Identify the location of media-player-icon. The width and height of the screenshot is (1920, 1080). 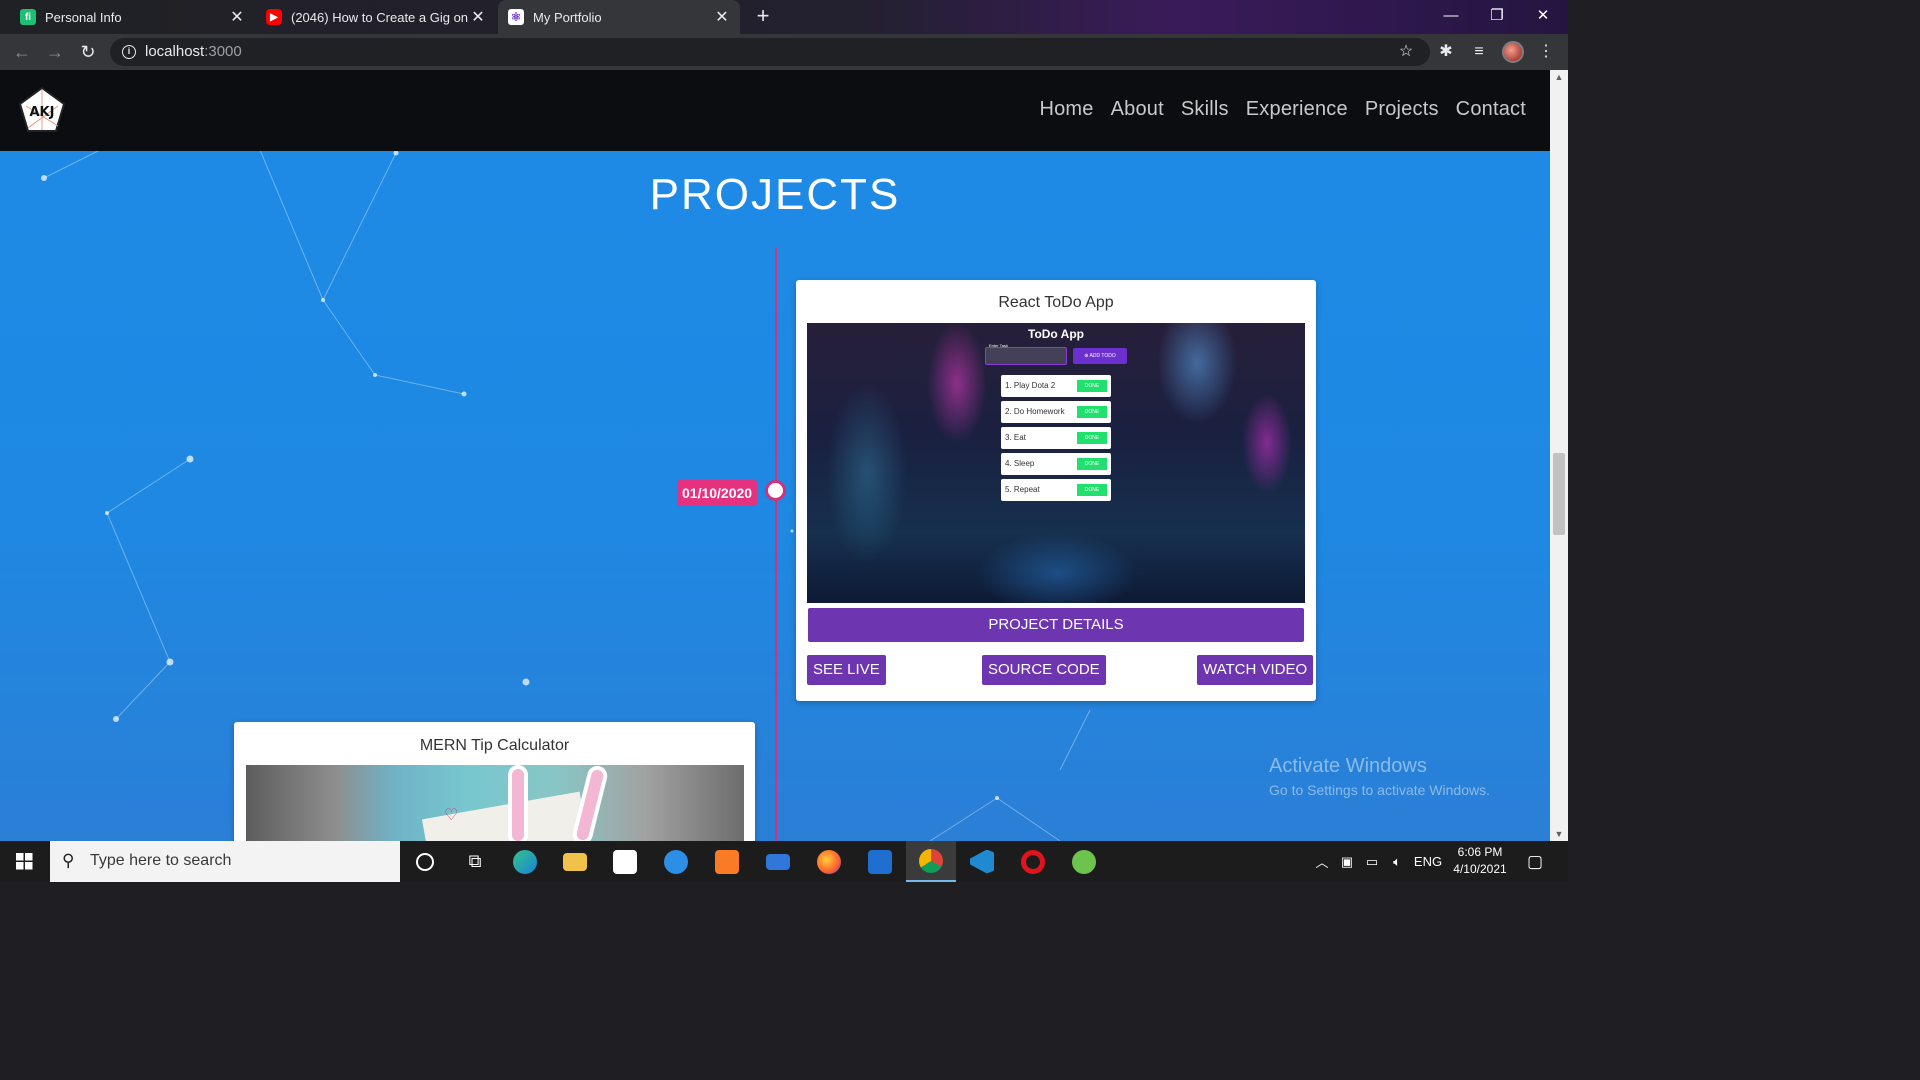
(880, 861).